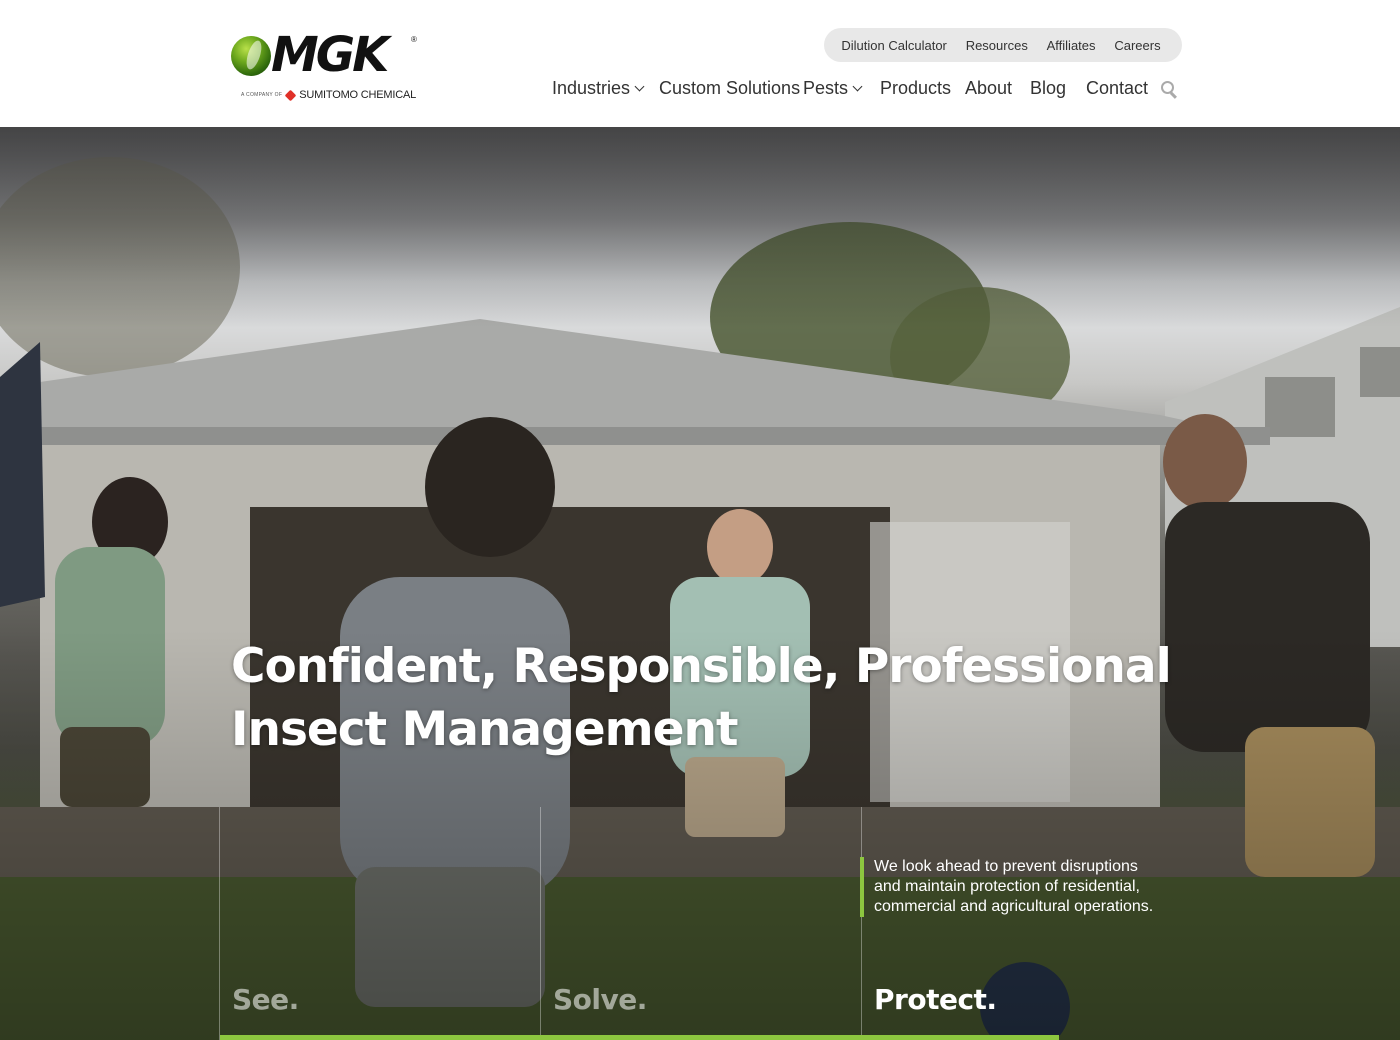 This screenshot has height=1040, width=1400. I want to click on tab-see: See., so click(265, 999).